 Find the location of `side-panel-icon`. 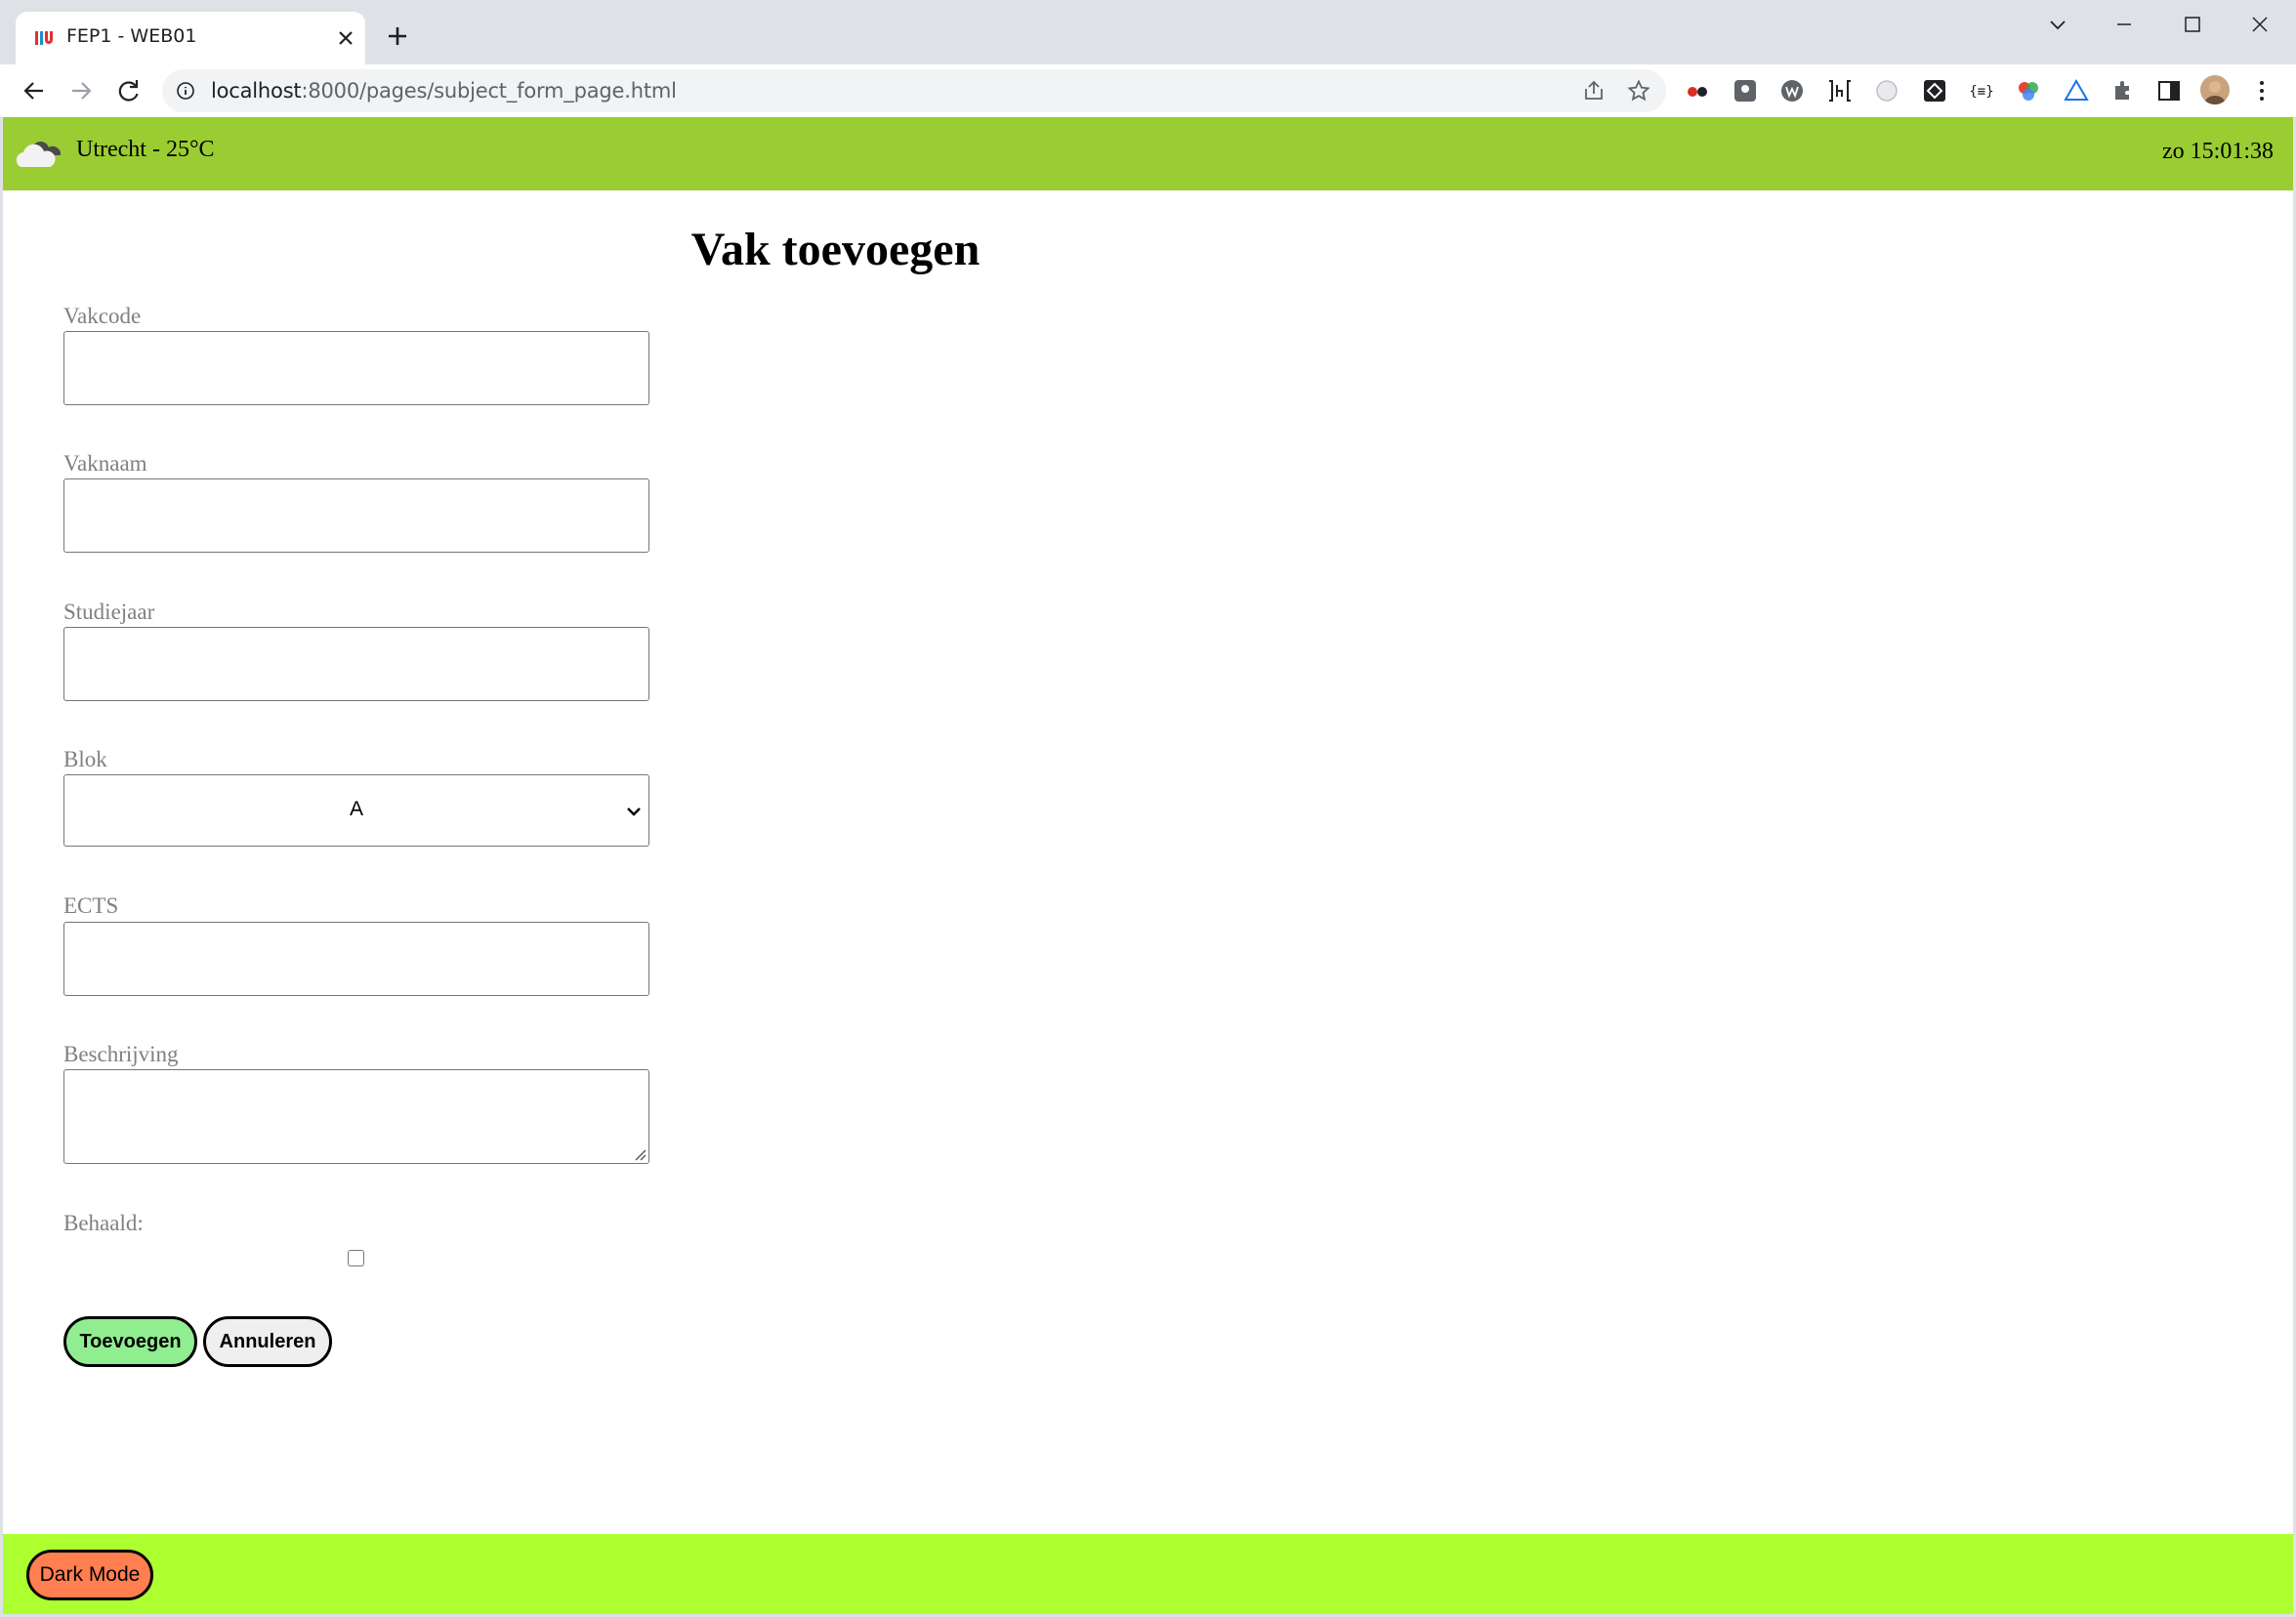

side-panel-icon is located at coordinates (2169, 91).